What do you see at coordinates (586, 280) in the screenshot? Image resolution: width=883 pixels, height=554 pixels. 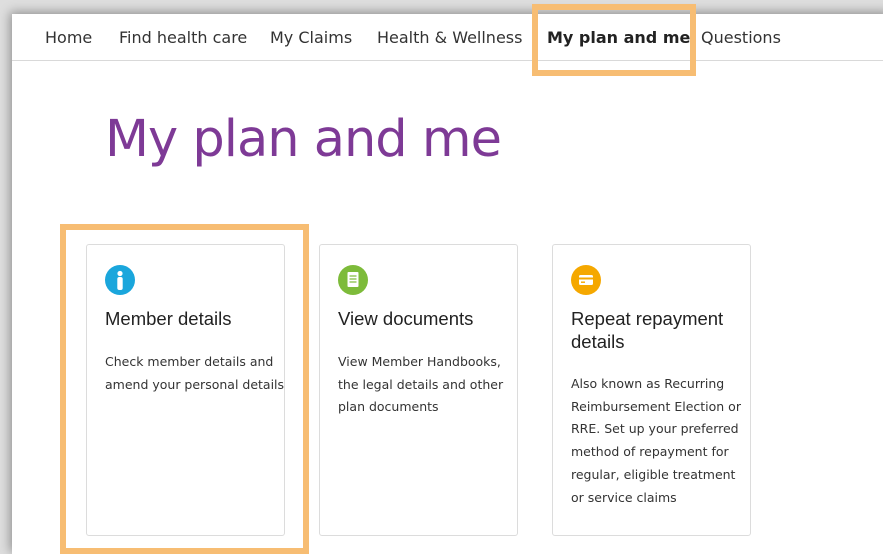 I see `card-icon` at bounding box center [586, 280].